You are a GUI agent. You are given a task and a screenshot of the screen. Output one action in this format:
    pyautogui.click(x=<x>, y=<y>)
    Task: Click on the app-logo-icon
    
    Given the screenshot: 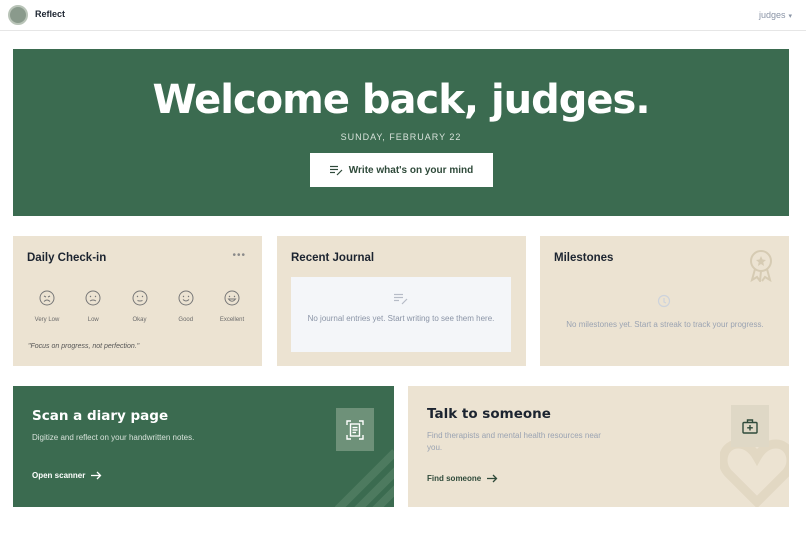 What is the action you would take?
    pyautogui.click(x=18, y=15)
    